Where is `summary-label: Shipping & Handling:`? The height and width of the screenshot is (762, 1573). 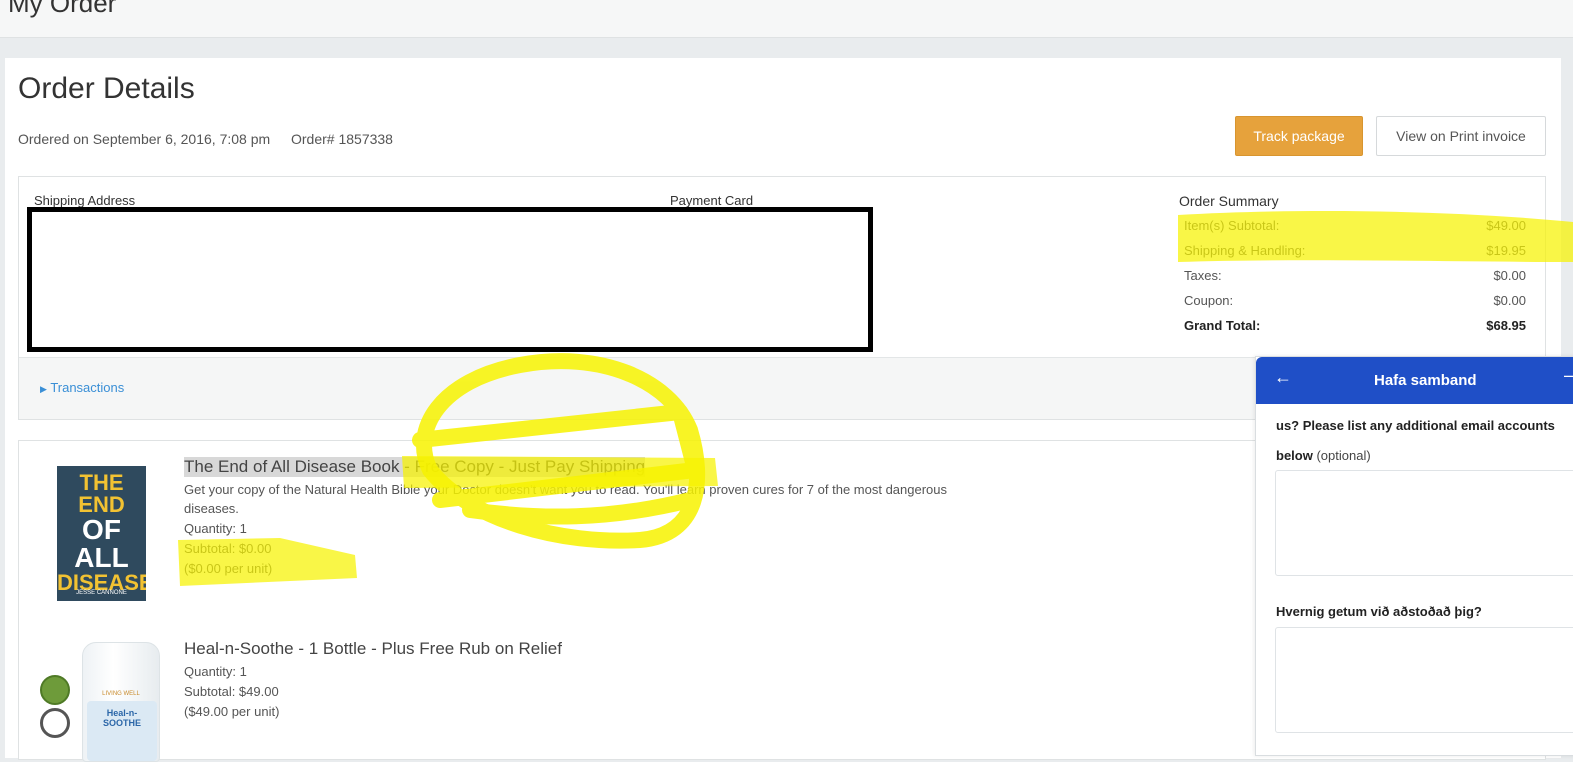
summary-label: Shipping & Handling: is located at coordinates (1245, 250).